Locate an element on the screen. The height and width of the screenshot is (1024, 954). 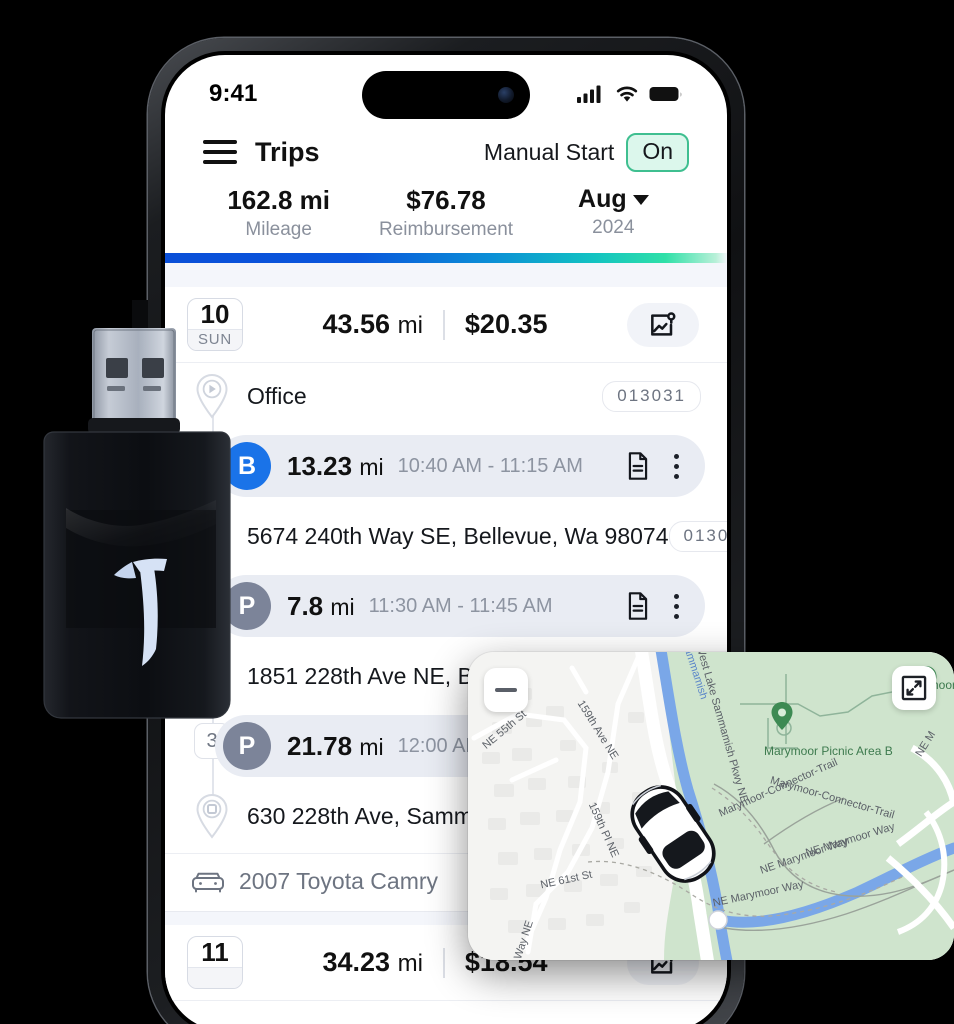
zoom-out-minus-icon is located at coordinates (506, 690).